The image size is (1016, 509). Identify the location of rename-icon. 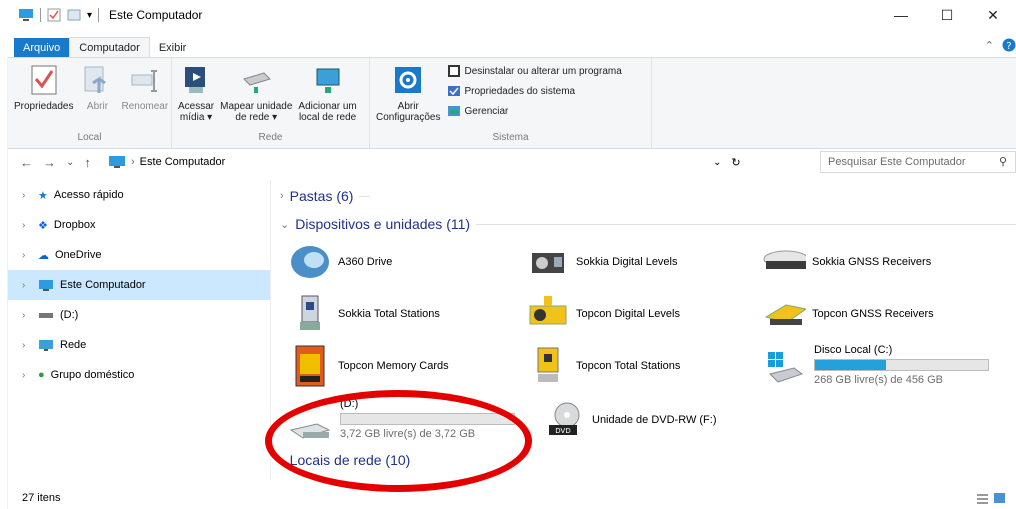
(144, 81).